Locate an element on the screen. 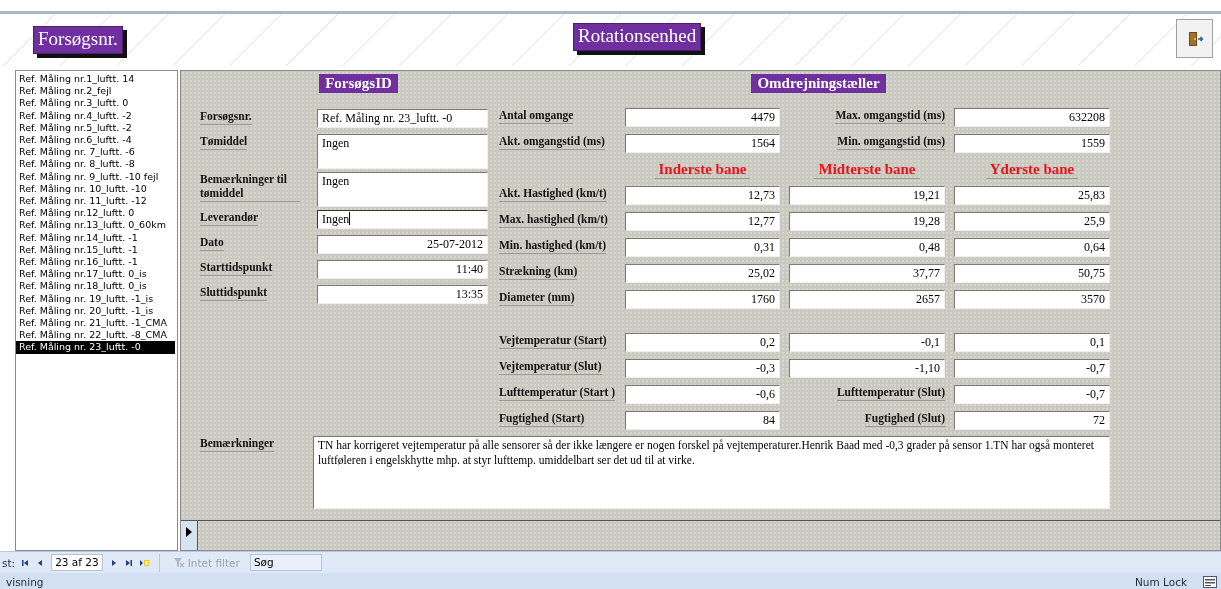 The width and height of the screenshot is (1221, 589). lane-heading: Inderste bane is located at coordinates (702, 169).